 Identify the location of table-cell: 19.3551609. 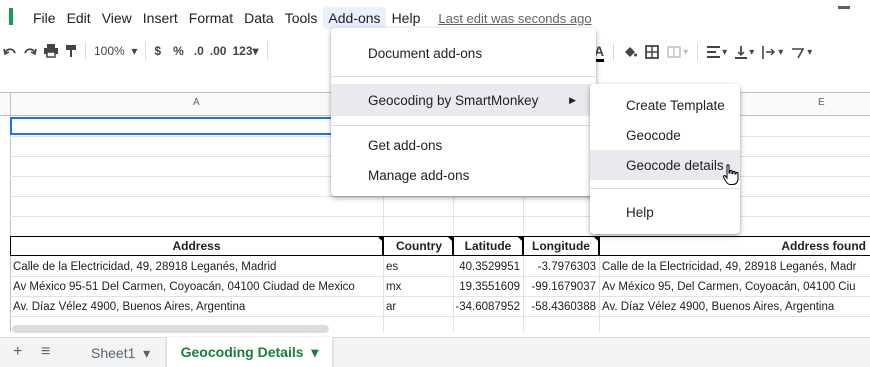
(488, 287).